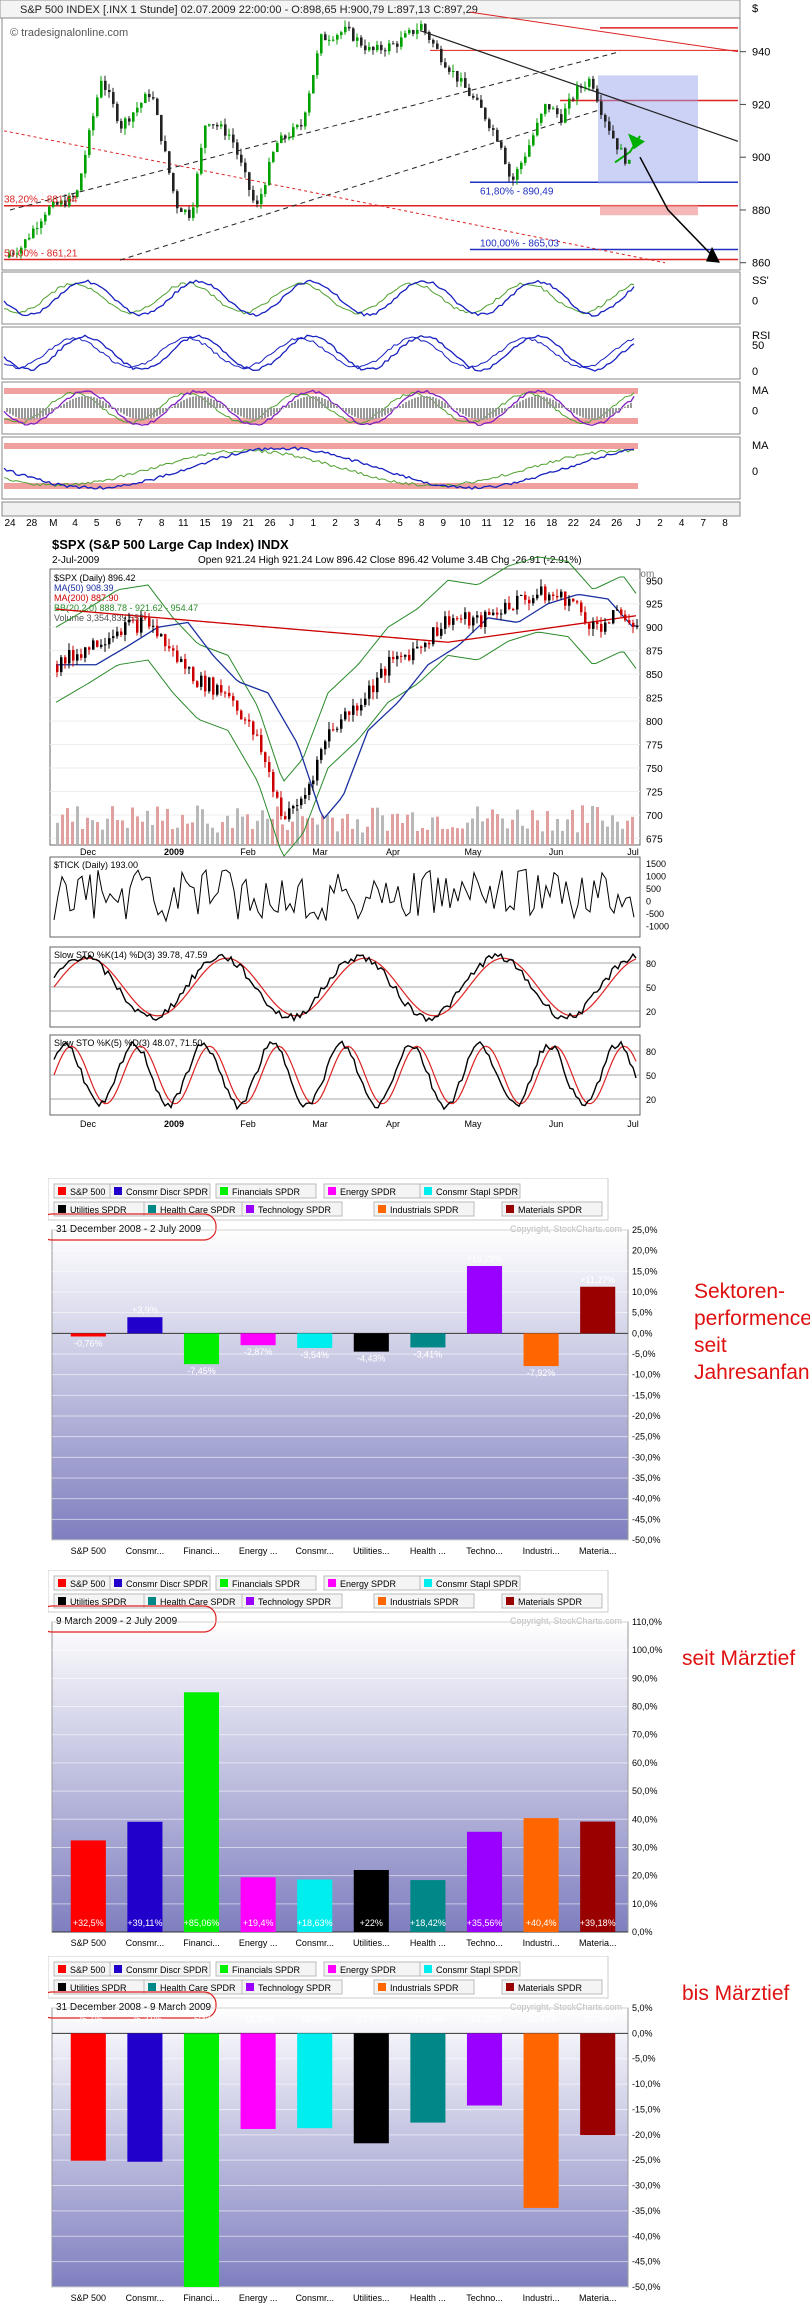 Image resolution: width=810 pixels, height=2305 pixels. Describe the element at coordinates (248, 1124) in the screenshot. I see `x-tick-label: Feb` at that location.